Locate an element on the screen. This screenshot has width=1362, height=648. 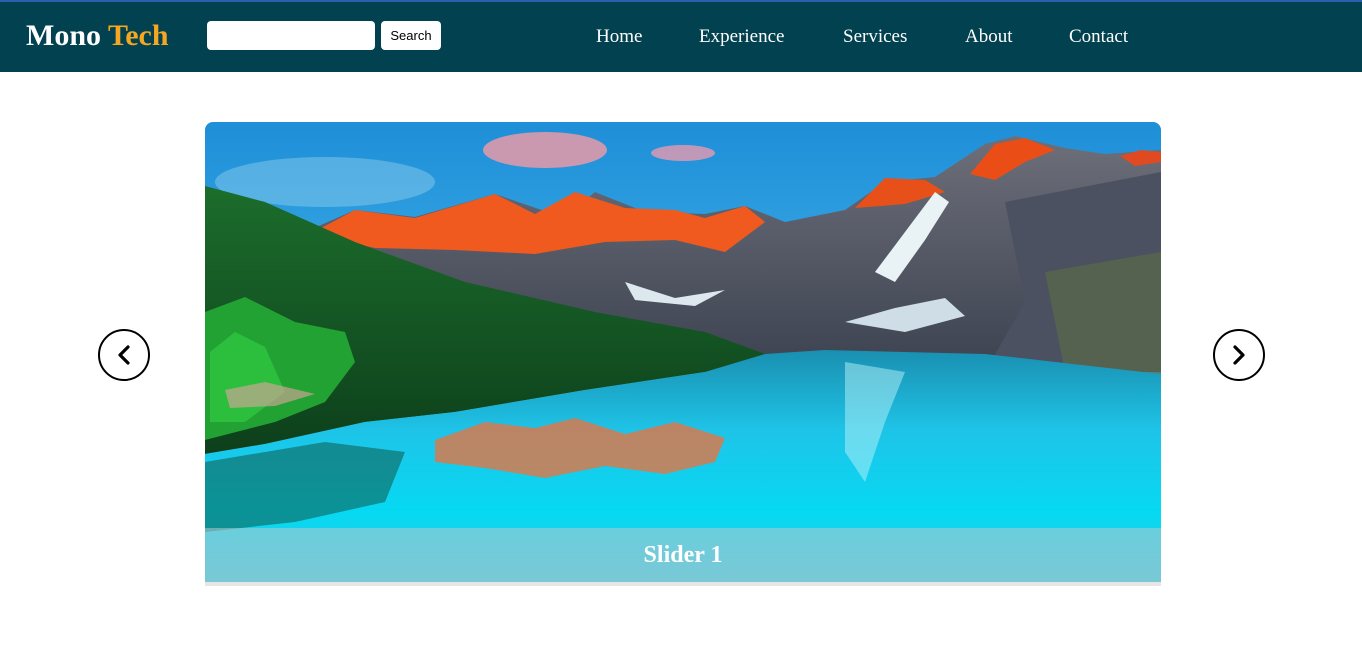
chevron-right-icon is located at coordinates (1239, 355).